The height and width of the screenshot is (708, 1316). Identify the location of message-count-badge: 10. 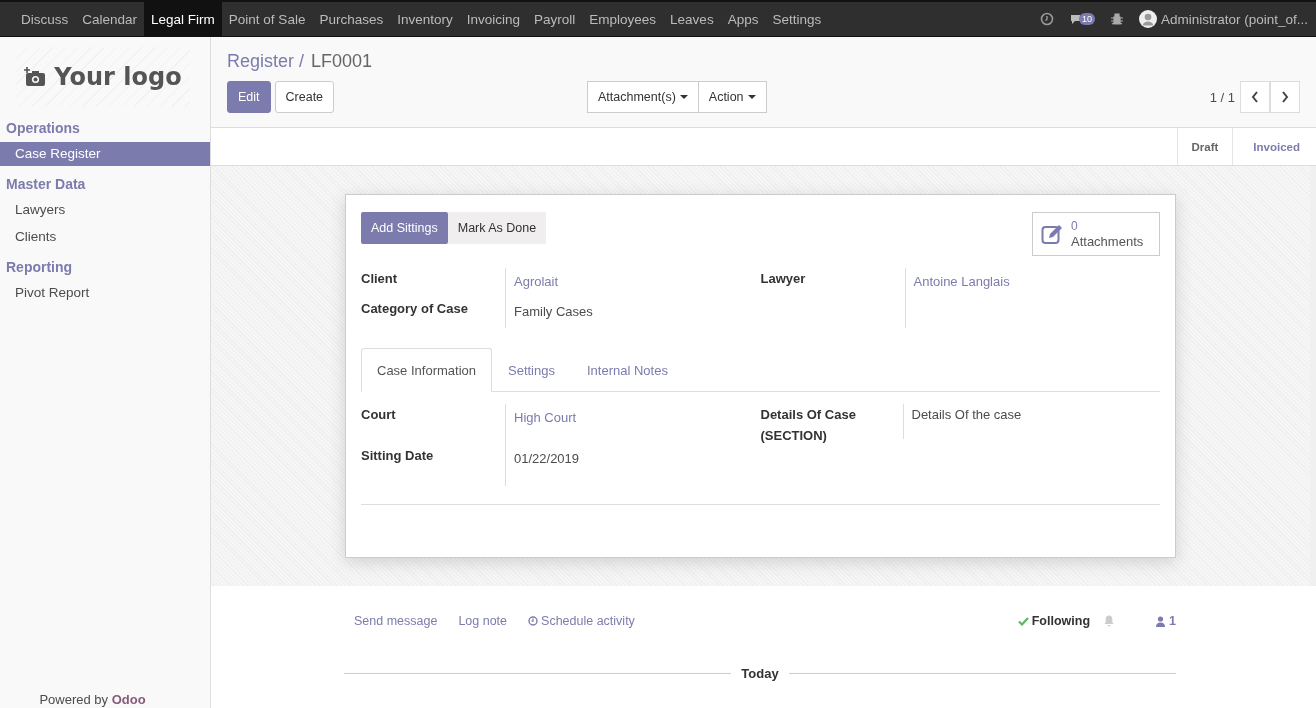
(1086, 19).